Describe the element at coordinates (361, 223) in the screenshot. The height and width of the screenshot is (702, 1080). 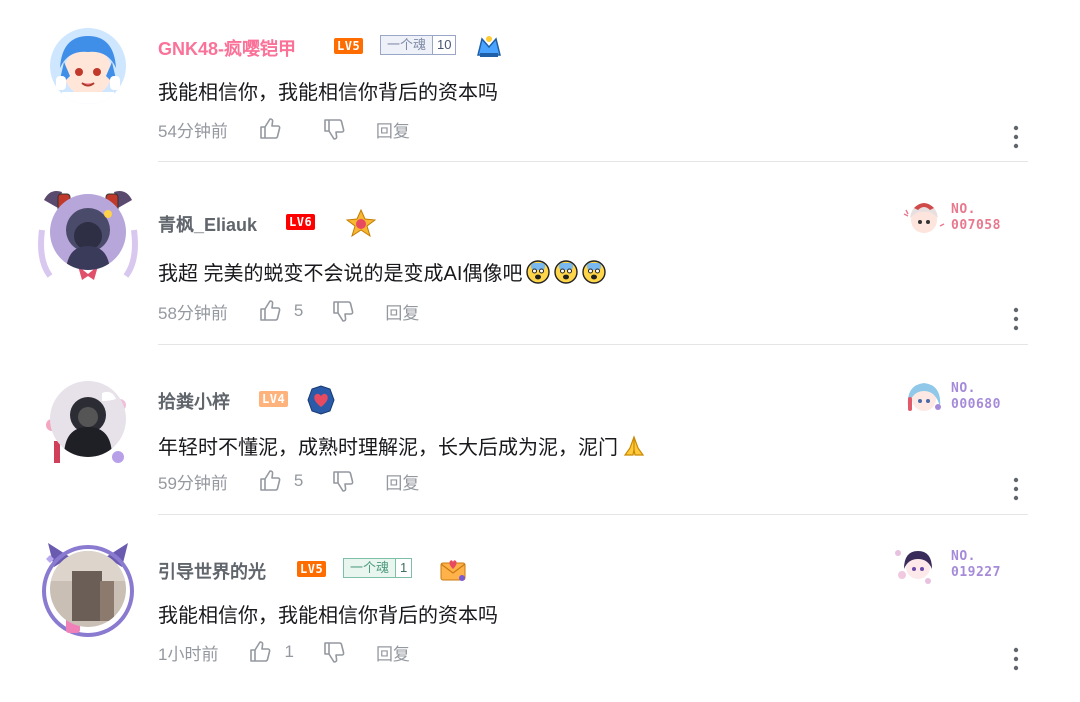
I see `star-badge-icon` at that location.